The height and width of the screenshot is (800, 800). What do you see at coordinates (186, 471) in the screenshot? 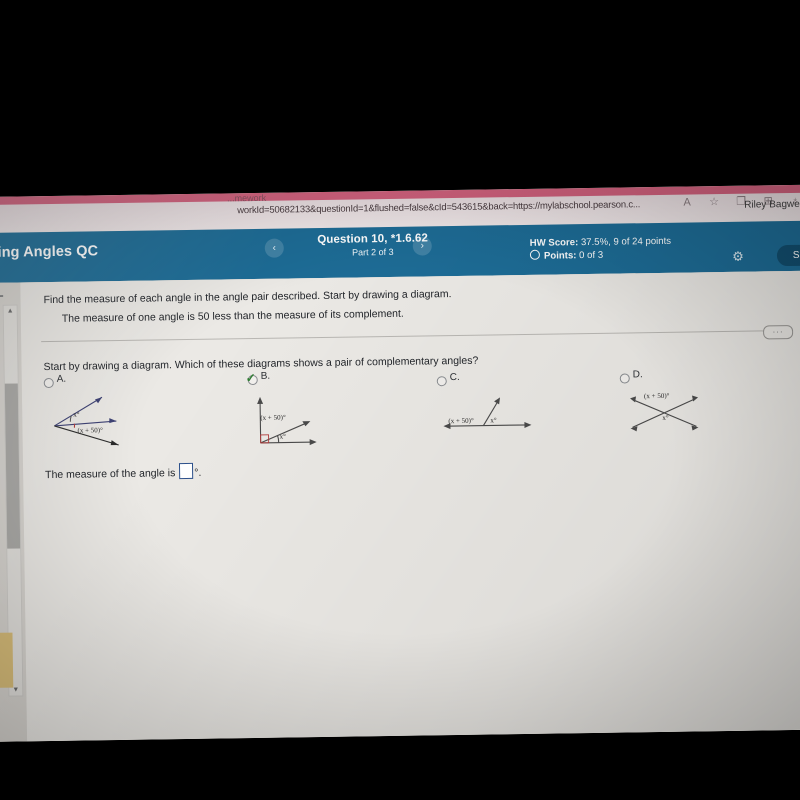
I see `answer-input` at bounding box center [186, 471].